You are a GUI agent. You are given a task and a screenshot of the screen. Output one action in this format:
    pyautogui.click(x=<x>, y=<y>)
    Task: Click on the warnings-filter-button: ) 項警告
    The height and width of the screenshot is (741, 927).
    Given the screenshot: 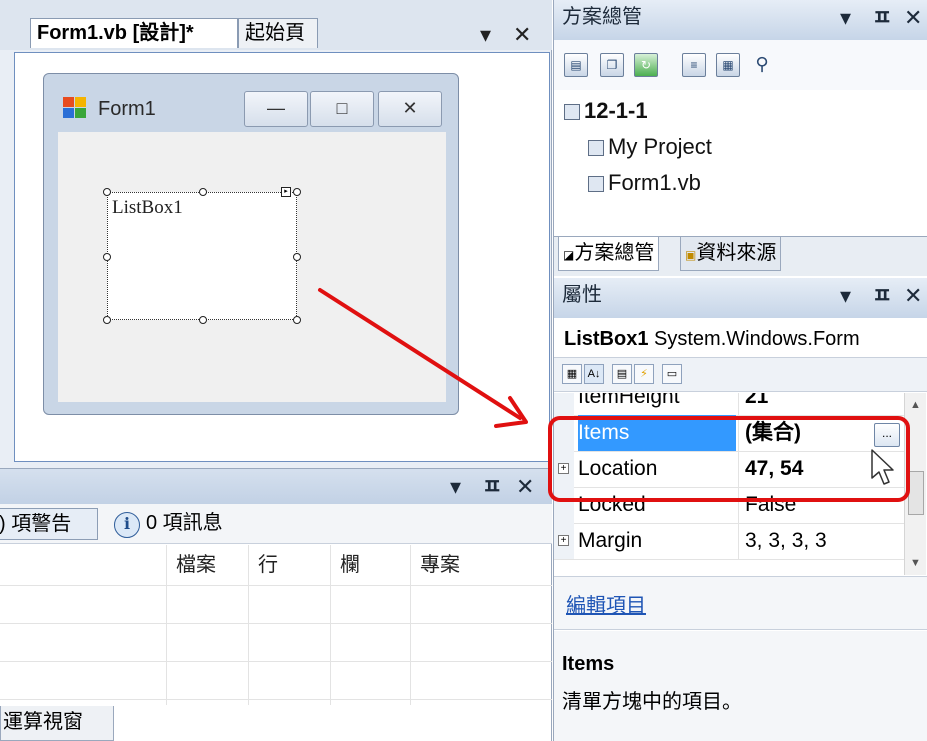 What is the action you would take?
    pyautogui.click(x=49, y=524)
    